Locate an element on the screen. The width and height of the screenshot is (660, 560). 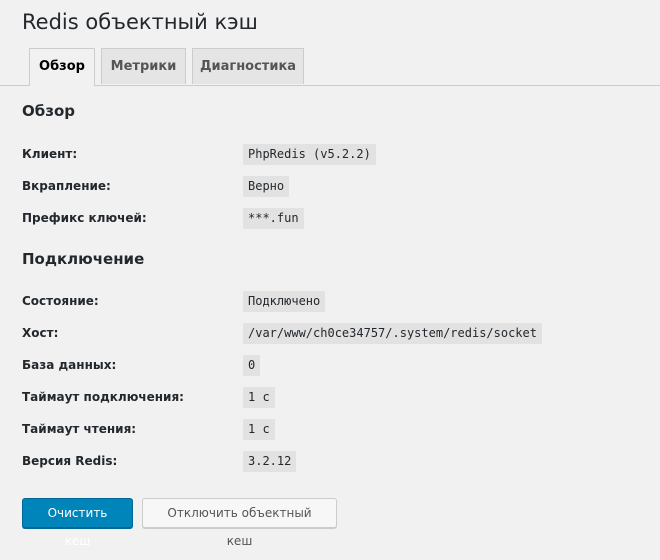
connection-timeout-value: 1 с is located at coordinates (259, 397).